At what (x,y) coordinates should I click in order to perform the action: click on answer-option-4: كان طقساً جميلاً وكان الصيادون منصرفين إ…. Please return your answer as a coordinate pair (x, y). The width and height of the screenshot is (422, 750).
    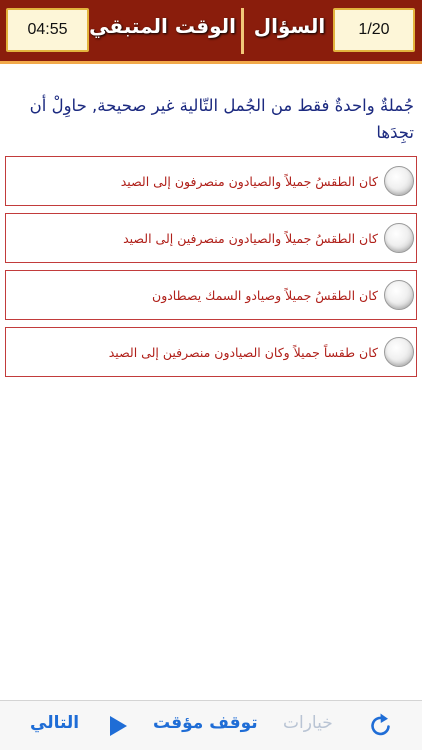
    Looking at the image, I should click on (211, 352).